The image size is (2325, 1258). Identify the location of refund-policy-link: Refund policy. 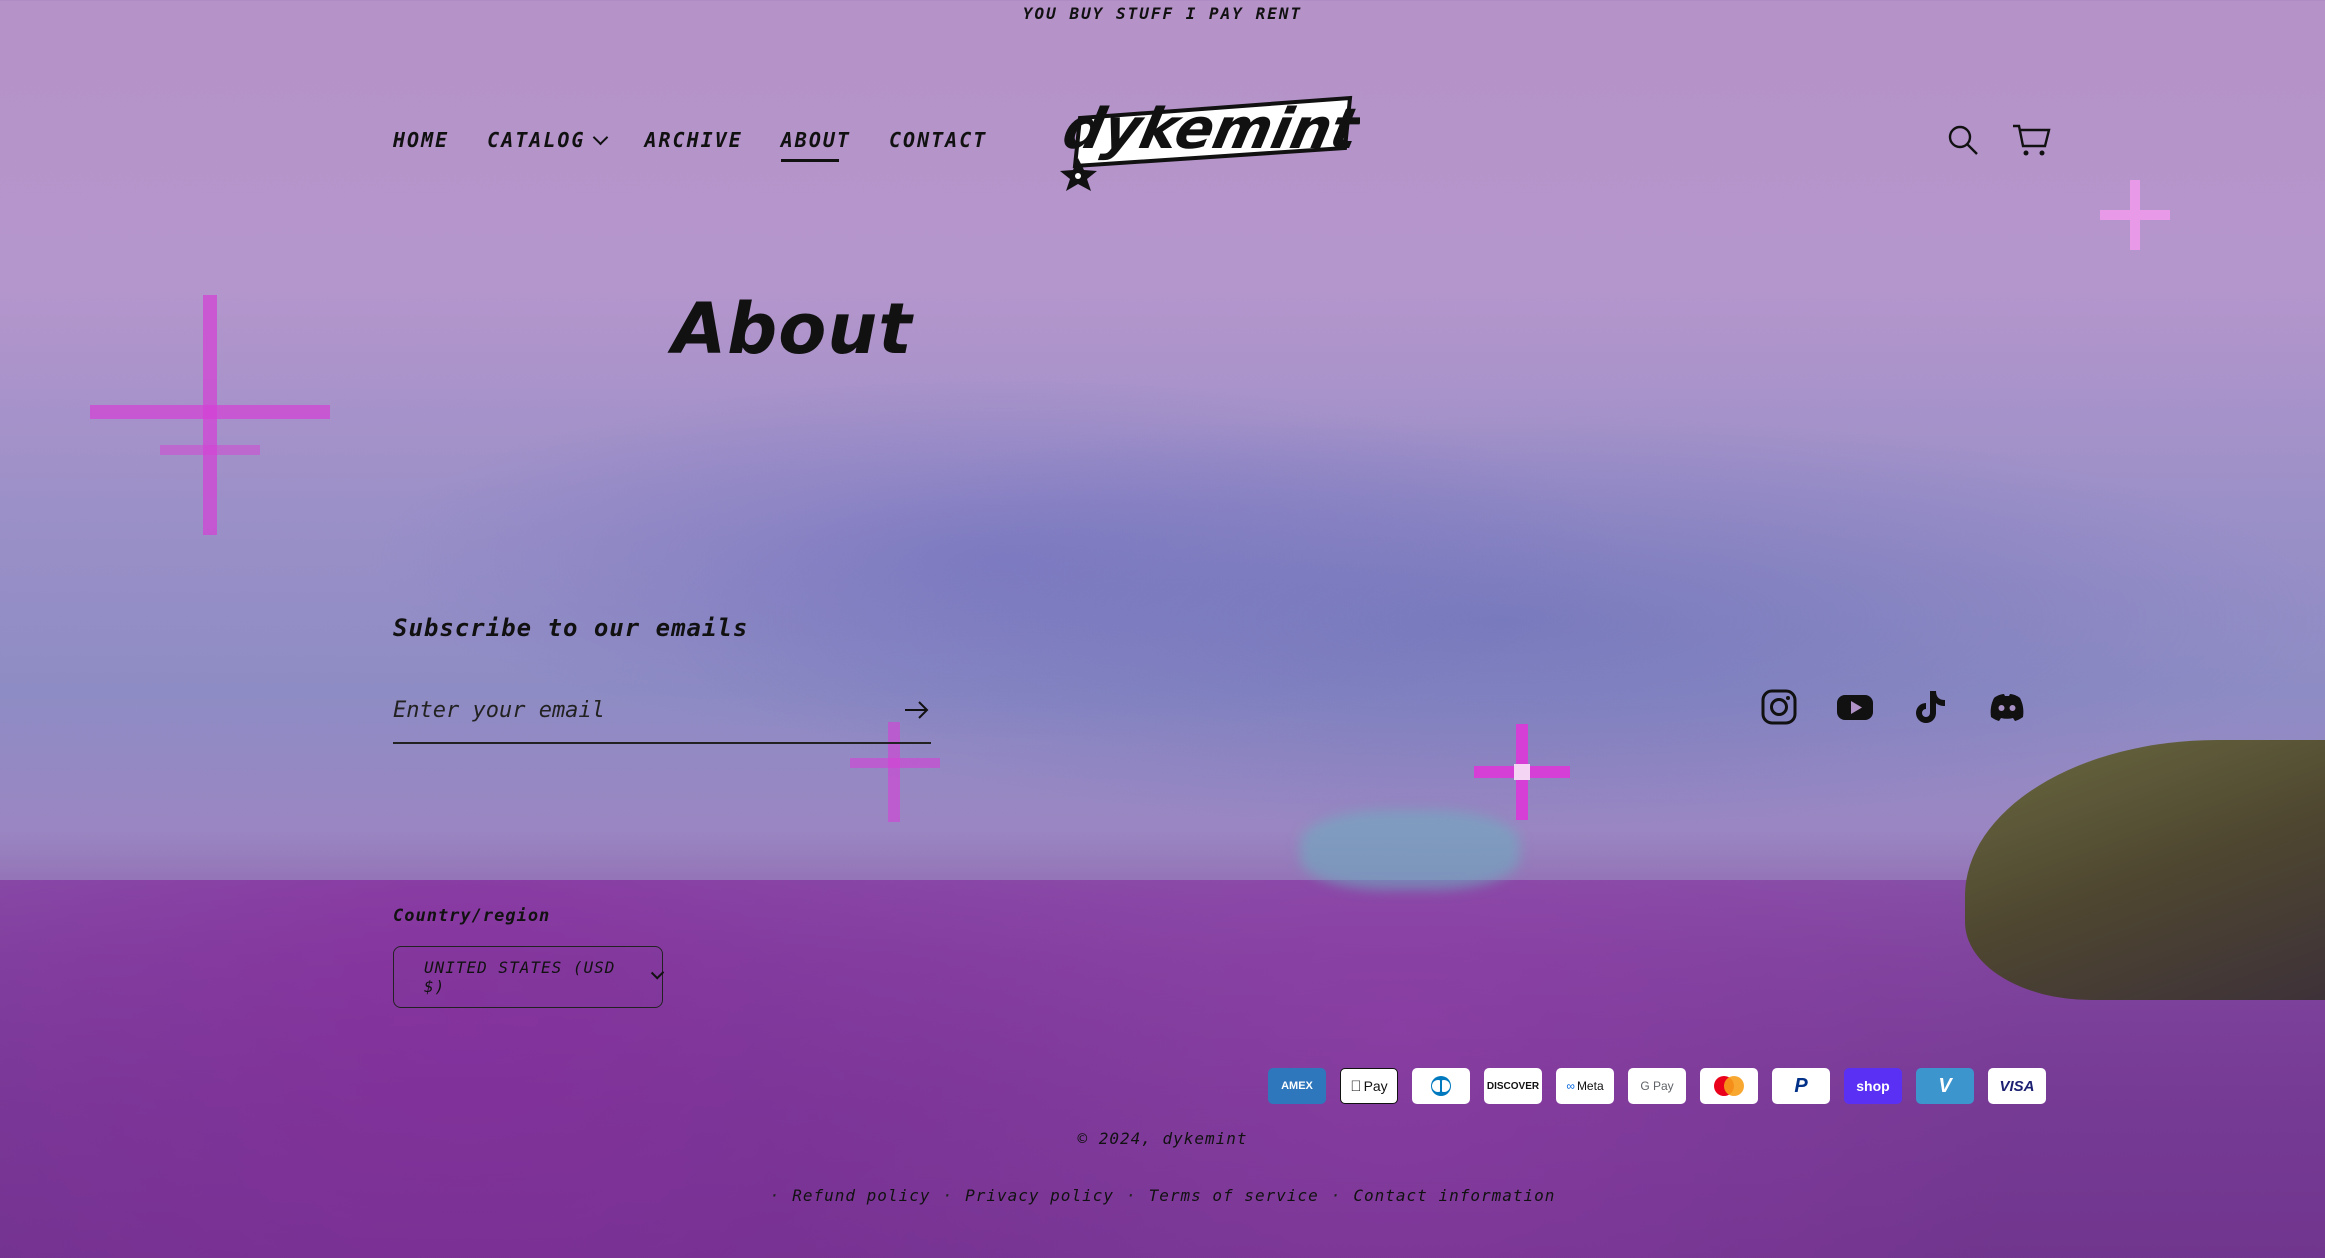
(861, 1195).